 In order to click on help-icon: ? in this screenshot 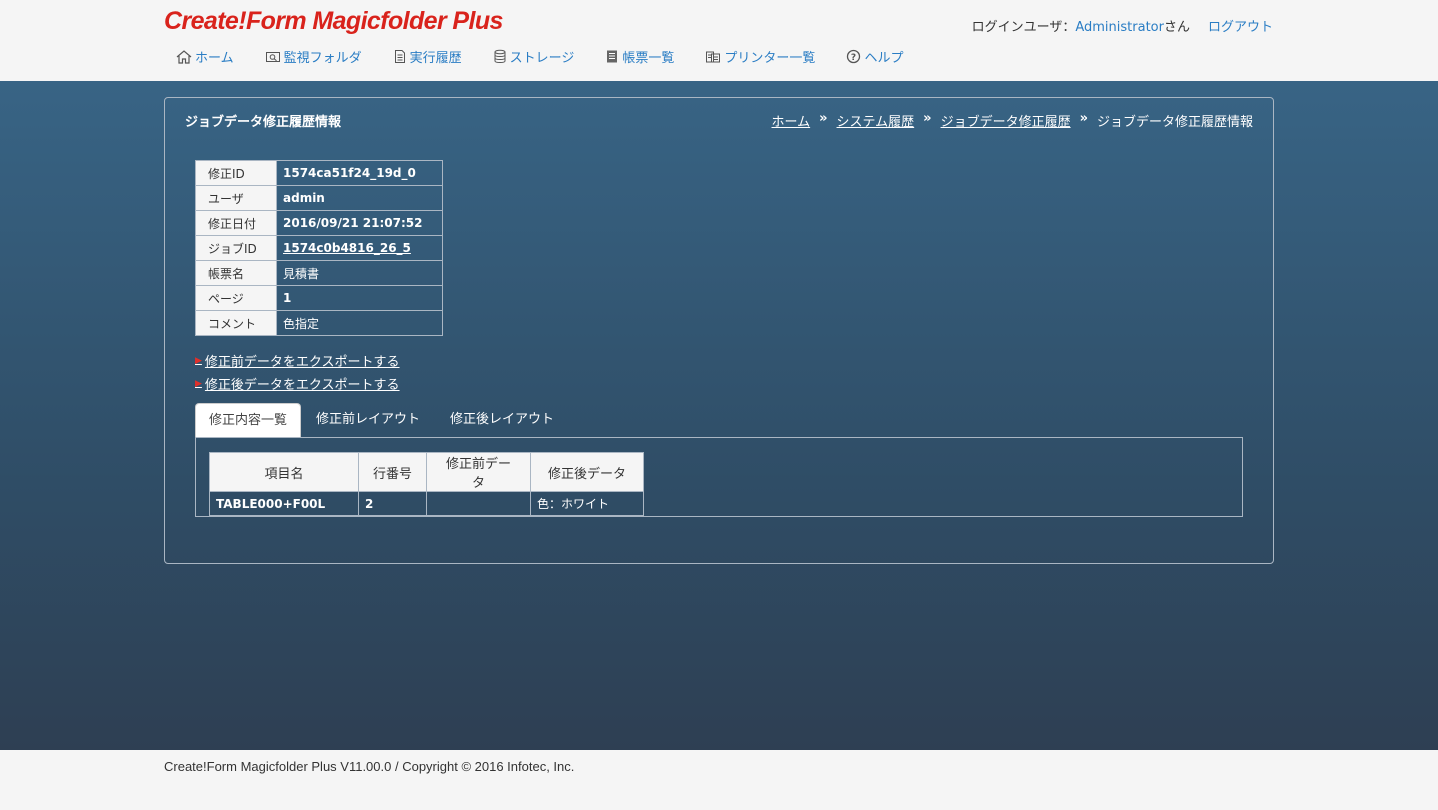, I will do `click(854, 56)`.